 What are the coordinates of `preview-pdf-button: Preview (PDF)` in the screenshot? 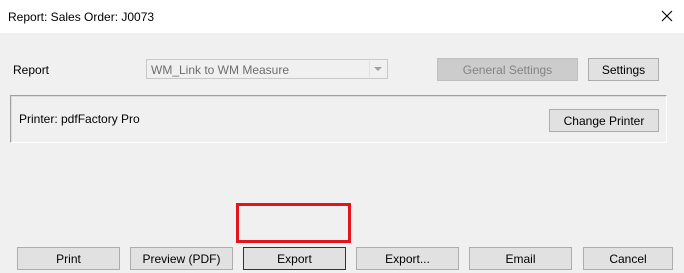 It's located at (181, 258).